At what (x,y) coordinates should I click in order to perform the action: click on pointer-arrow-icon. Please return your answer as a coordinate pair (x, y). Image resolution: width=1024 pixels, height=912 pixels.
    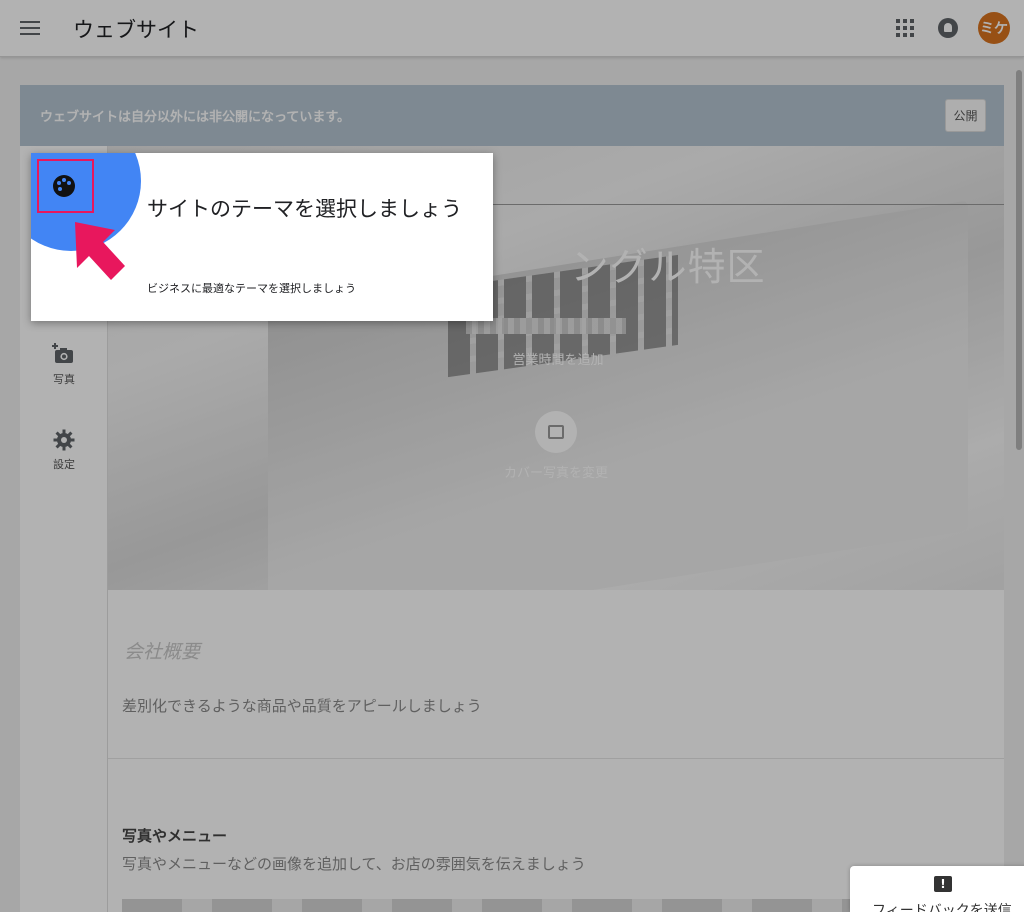
    Looking at the image, I should click on (100, 251).